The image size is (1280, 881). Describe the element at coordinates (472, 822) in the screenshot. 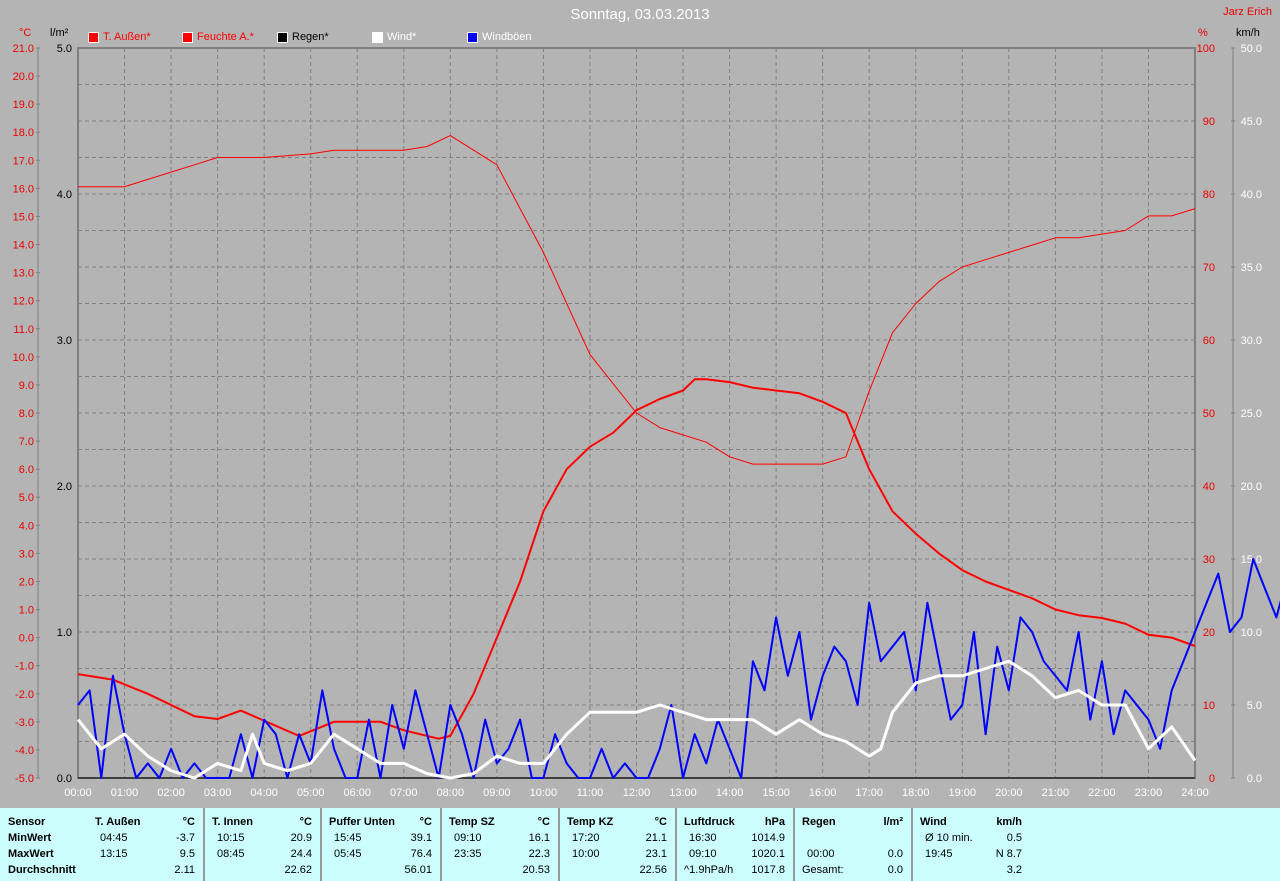

I see `table-cell: Temp SZ` at that location.